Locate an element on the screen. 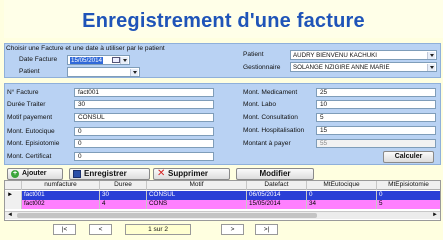  enregistrer-button: Enregistrer is located at coordinates (109, 174).